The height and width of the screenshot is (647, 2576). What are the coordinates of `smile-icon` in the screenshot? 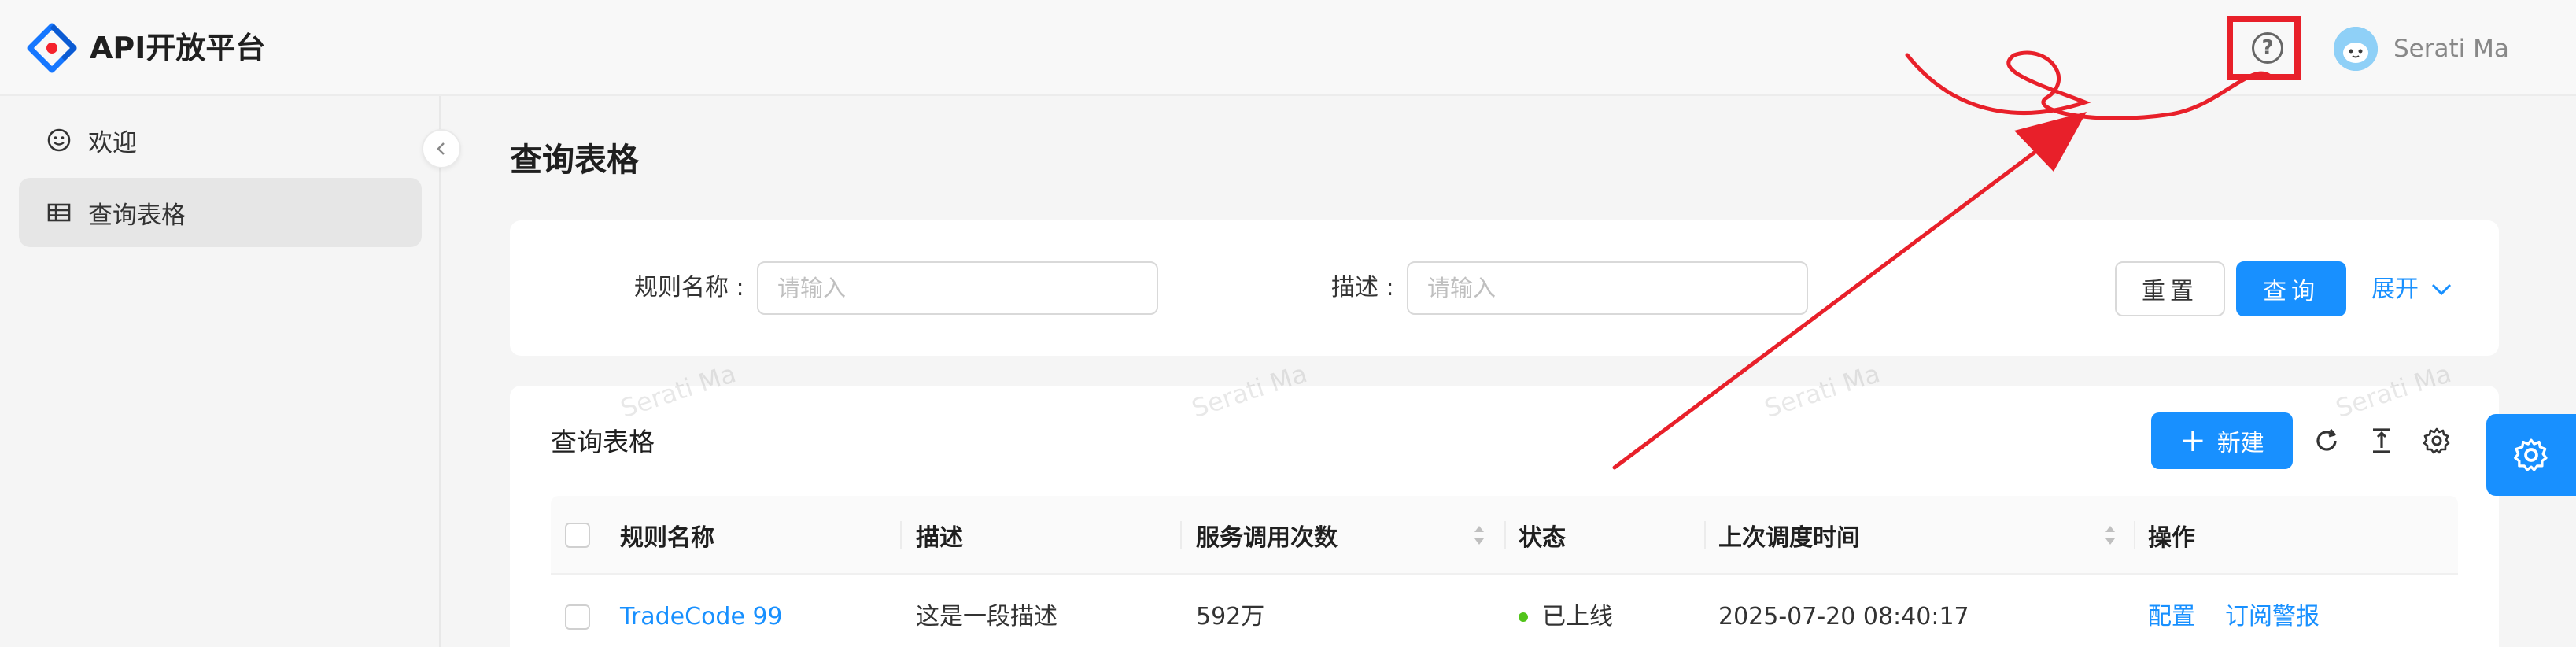 It's located at (59, 140).